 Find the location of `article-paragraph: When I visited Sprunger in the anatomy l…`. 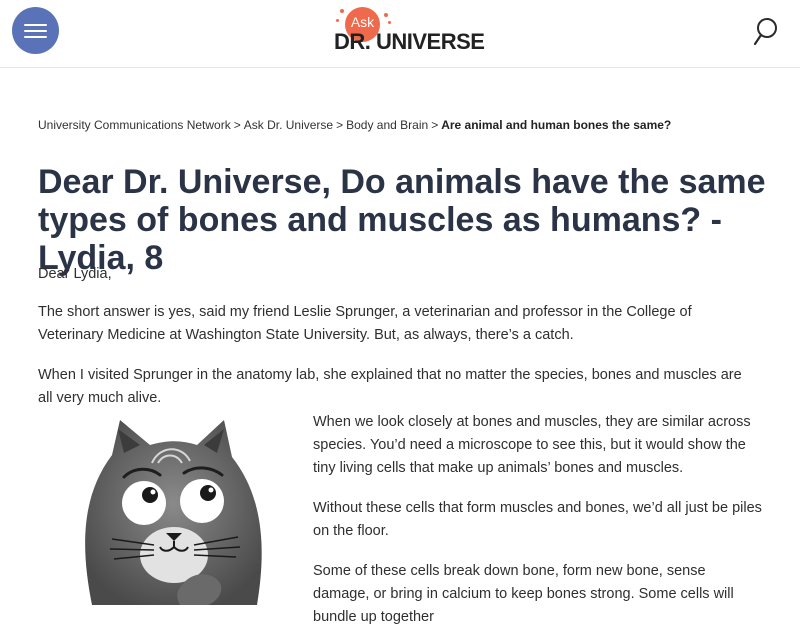

article-paragraph: When I visited Sprunger in the anatomy l… is located at coordinates (390, 386).